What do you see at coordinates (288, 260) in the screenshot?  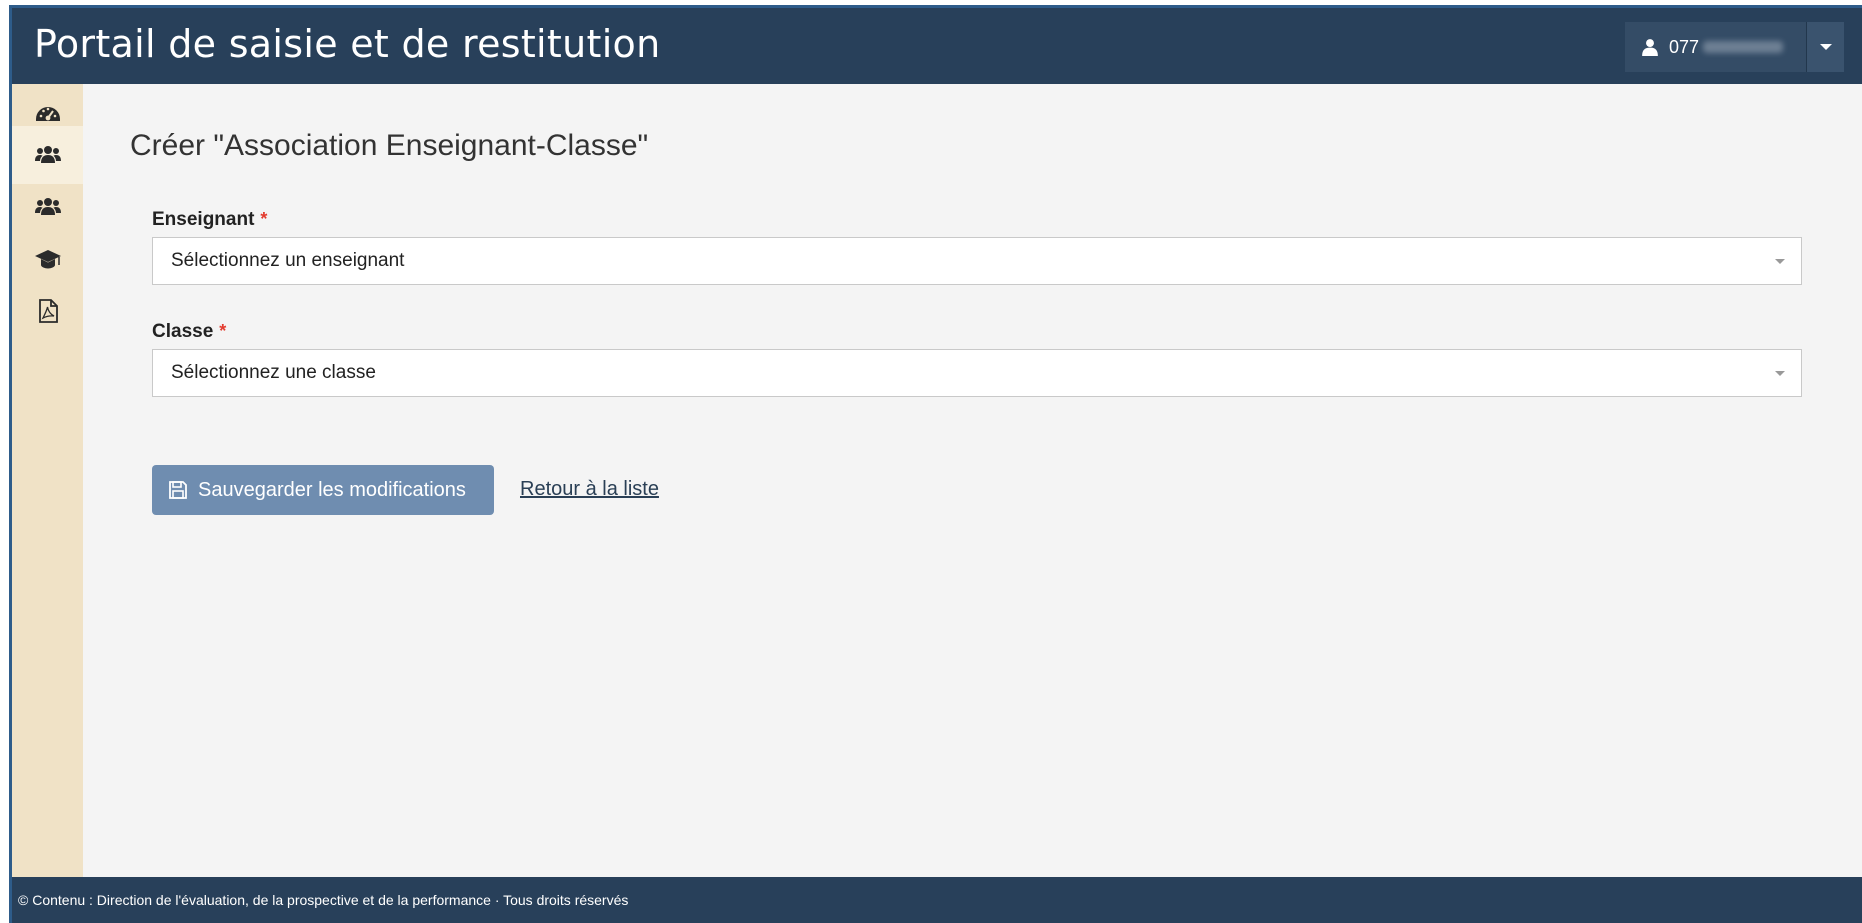 I see `enseignant-select-value: Sélectionnez un enseignant` at bounding box center [288, 260].